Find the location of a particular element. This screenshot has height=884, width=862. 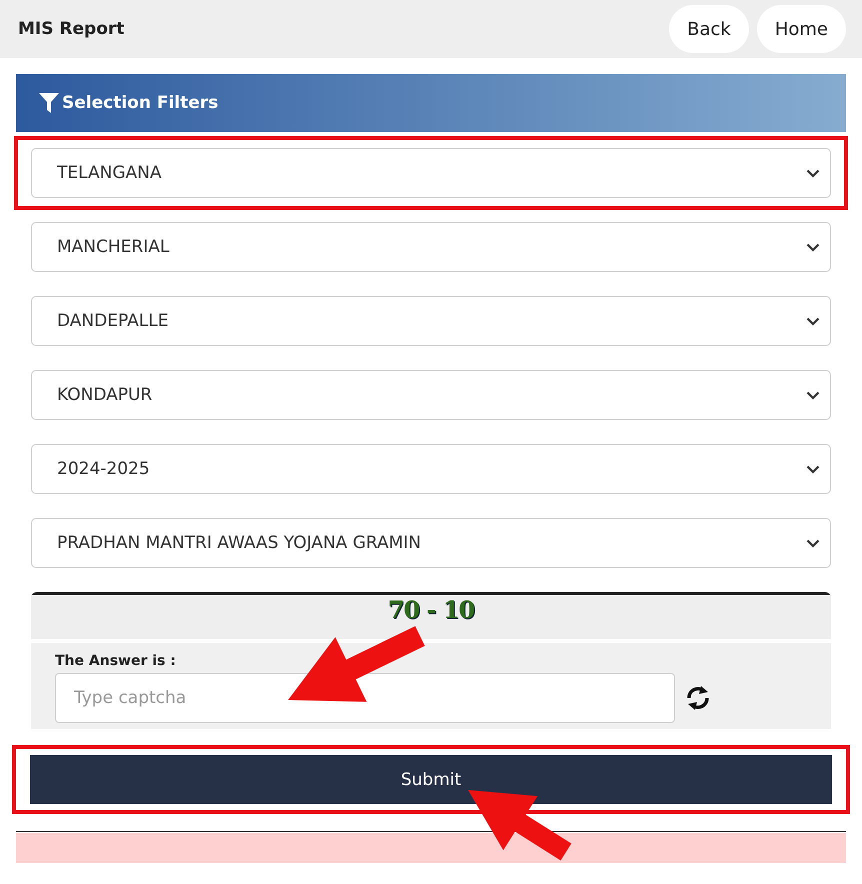

panel-title: Selection Filters is located at coordinates (140, 103).